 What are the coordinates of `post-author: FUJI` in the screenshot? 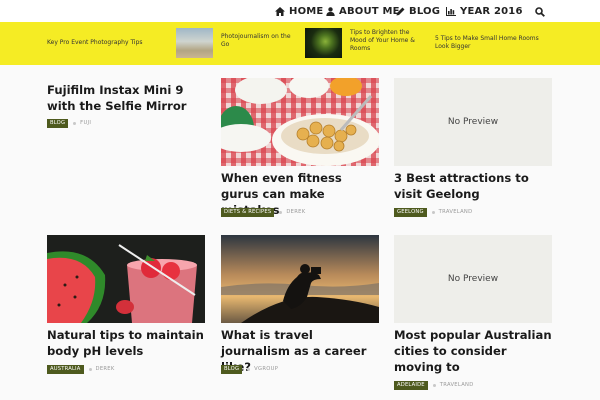 It's located at (85, 123).